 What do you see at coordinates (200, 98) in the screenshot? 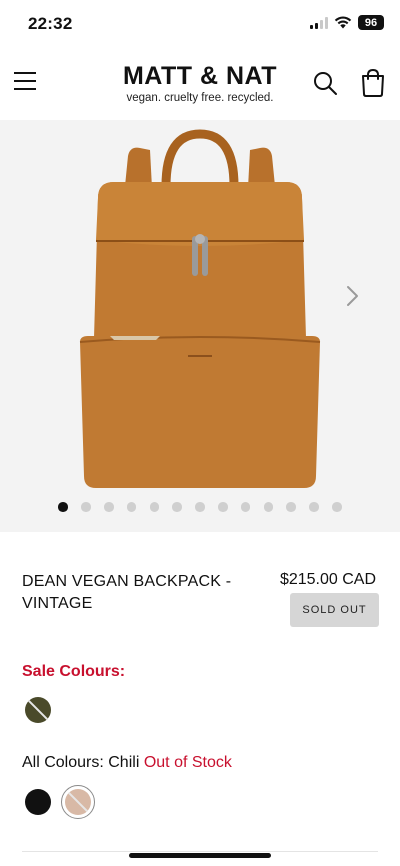
I see `brand-tagline: vegan. cruelty free. recycled.` at bounding box center [200, 98].